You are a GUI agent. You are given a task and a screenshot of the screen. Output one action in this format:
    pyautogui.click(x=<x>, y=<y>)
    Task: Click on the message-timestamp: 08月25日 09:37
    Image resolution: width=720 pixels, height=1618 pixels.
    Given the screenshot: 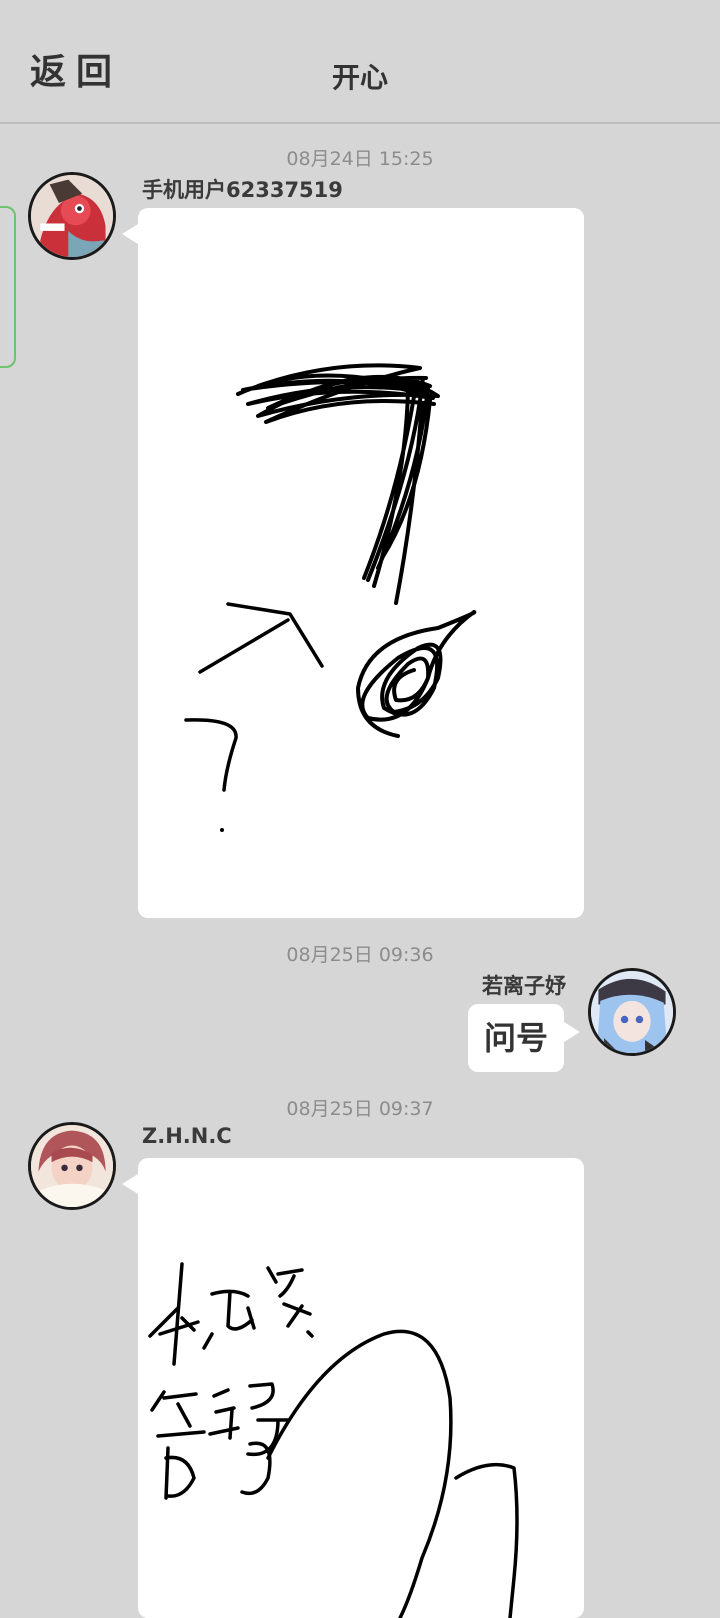 What is the action you would take?
    pyautogui.click(x=360, y=1109)
    